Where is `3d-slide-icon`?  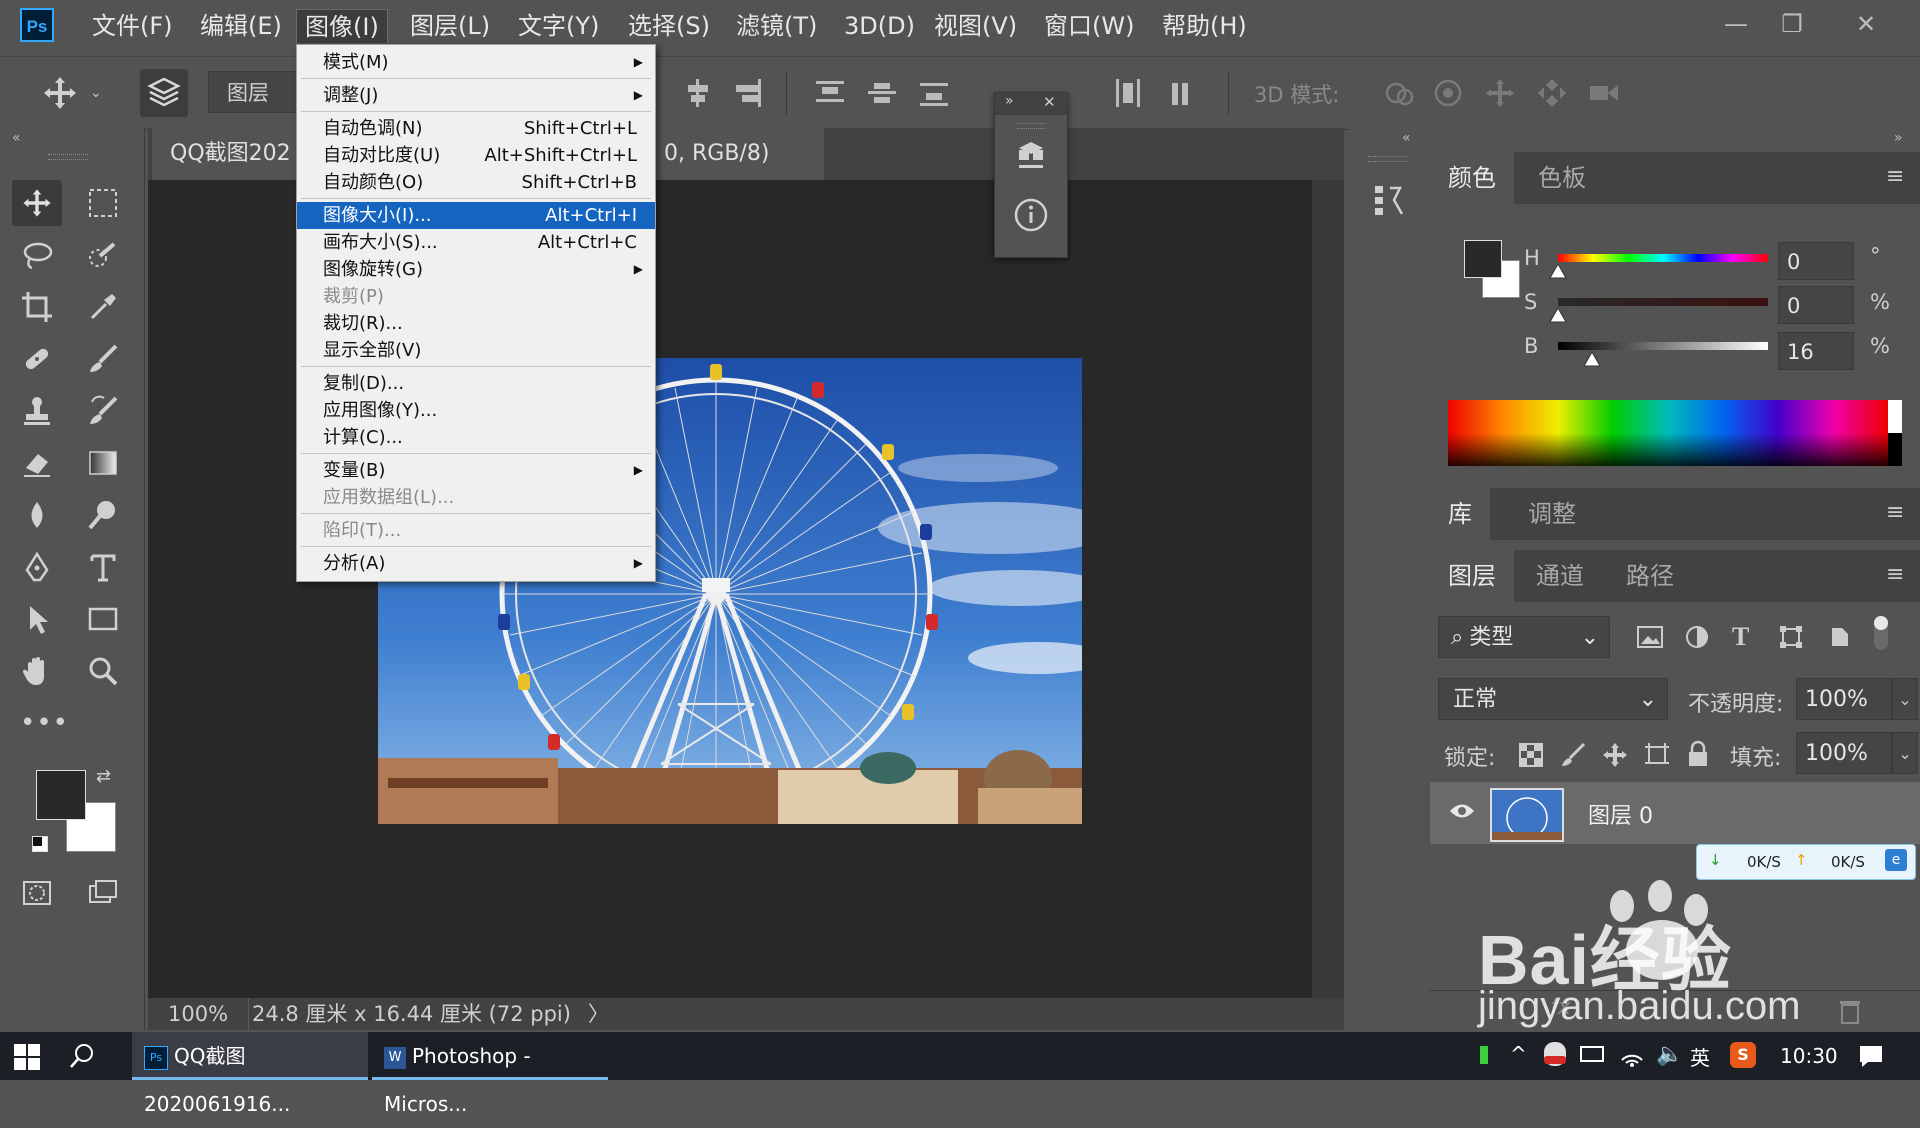
3d-slide-icon is located at coordinates (1552, 93).